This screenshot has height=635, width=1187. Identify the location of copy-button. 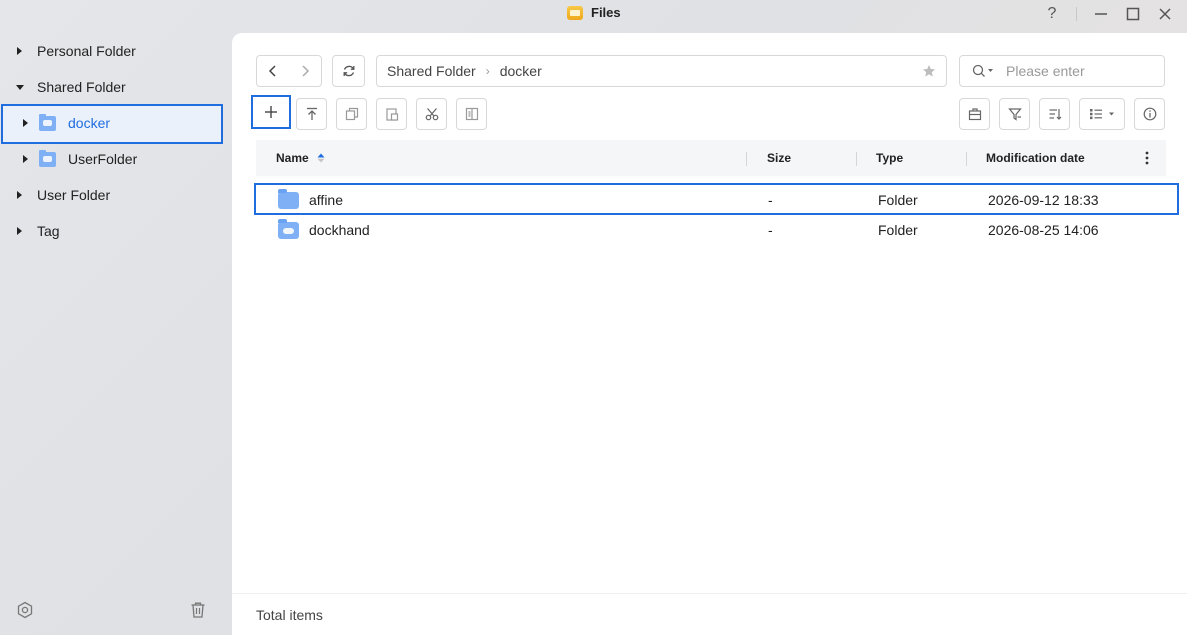
(351, 114).